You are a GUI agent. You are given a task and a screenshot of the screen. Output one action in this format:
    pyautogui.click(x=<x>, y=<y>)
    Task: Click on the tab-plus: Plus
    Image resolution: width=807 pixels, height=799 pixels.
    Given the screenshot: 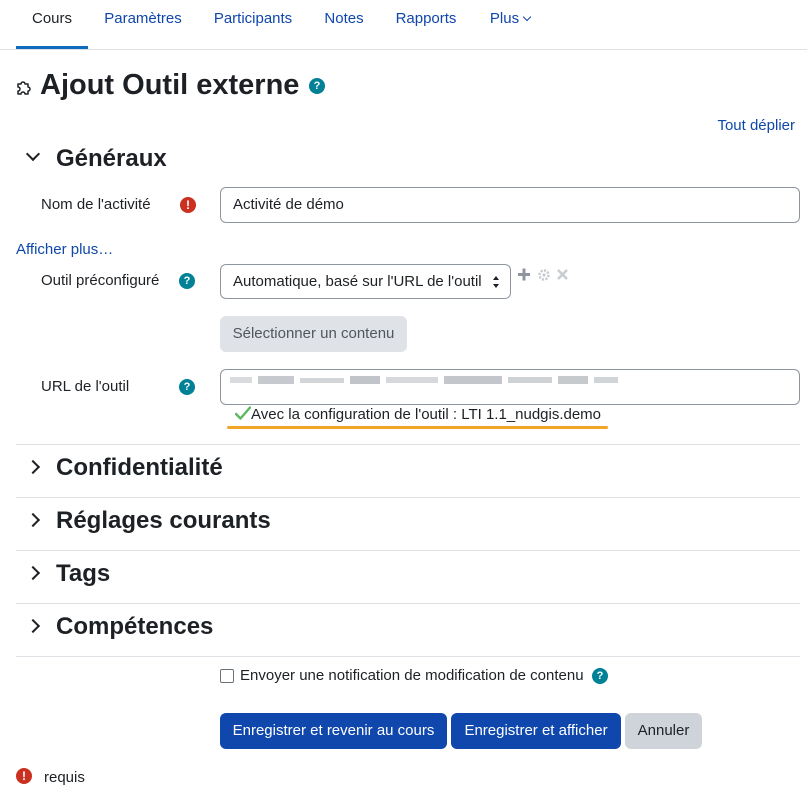 What is the action you would take?
    pyautogui.click(x=510, y=24)
    